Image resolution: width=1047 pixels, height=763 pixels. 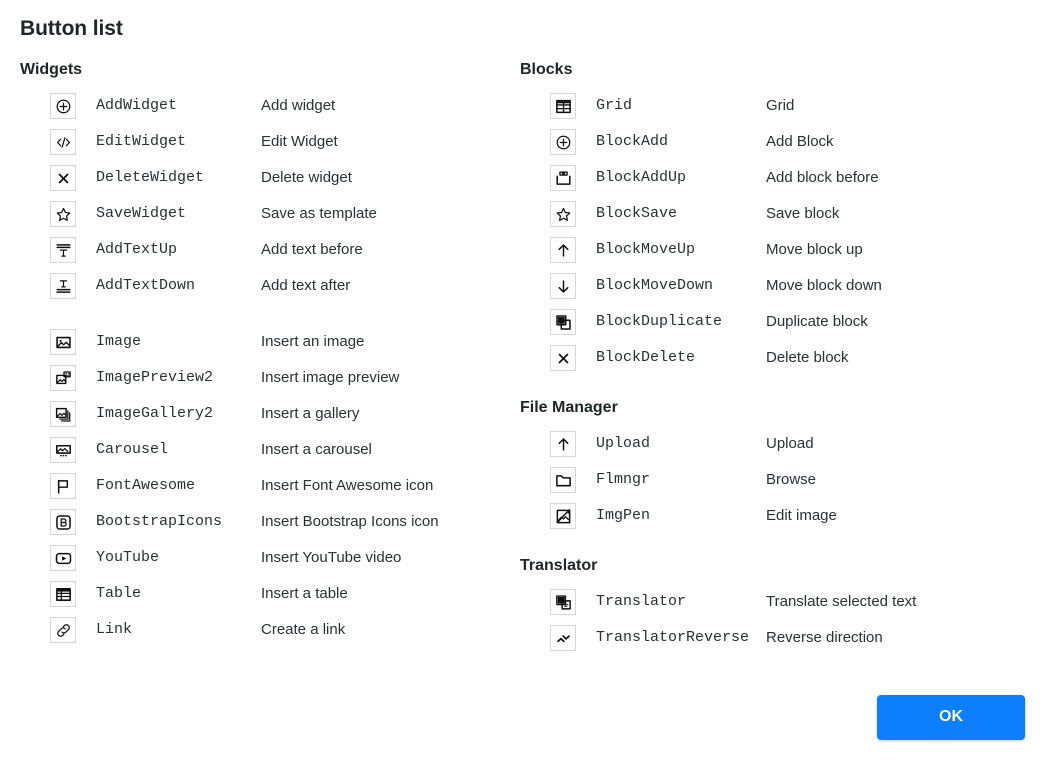 I want to click on button-row: Image Insert an image, so click(x=270, y=342).